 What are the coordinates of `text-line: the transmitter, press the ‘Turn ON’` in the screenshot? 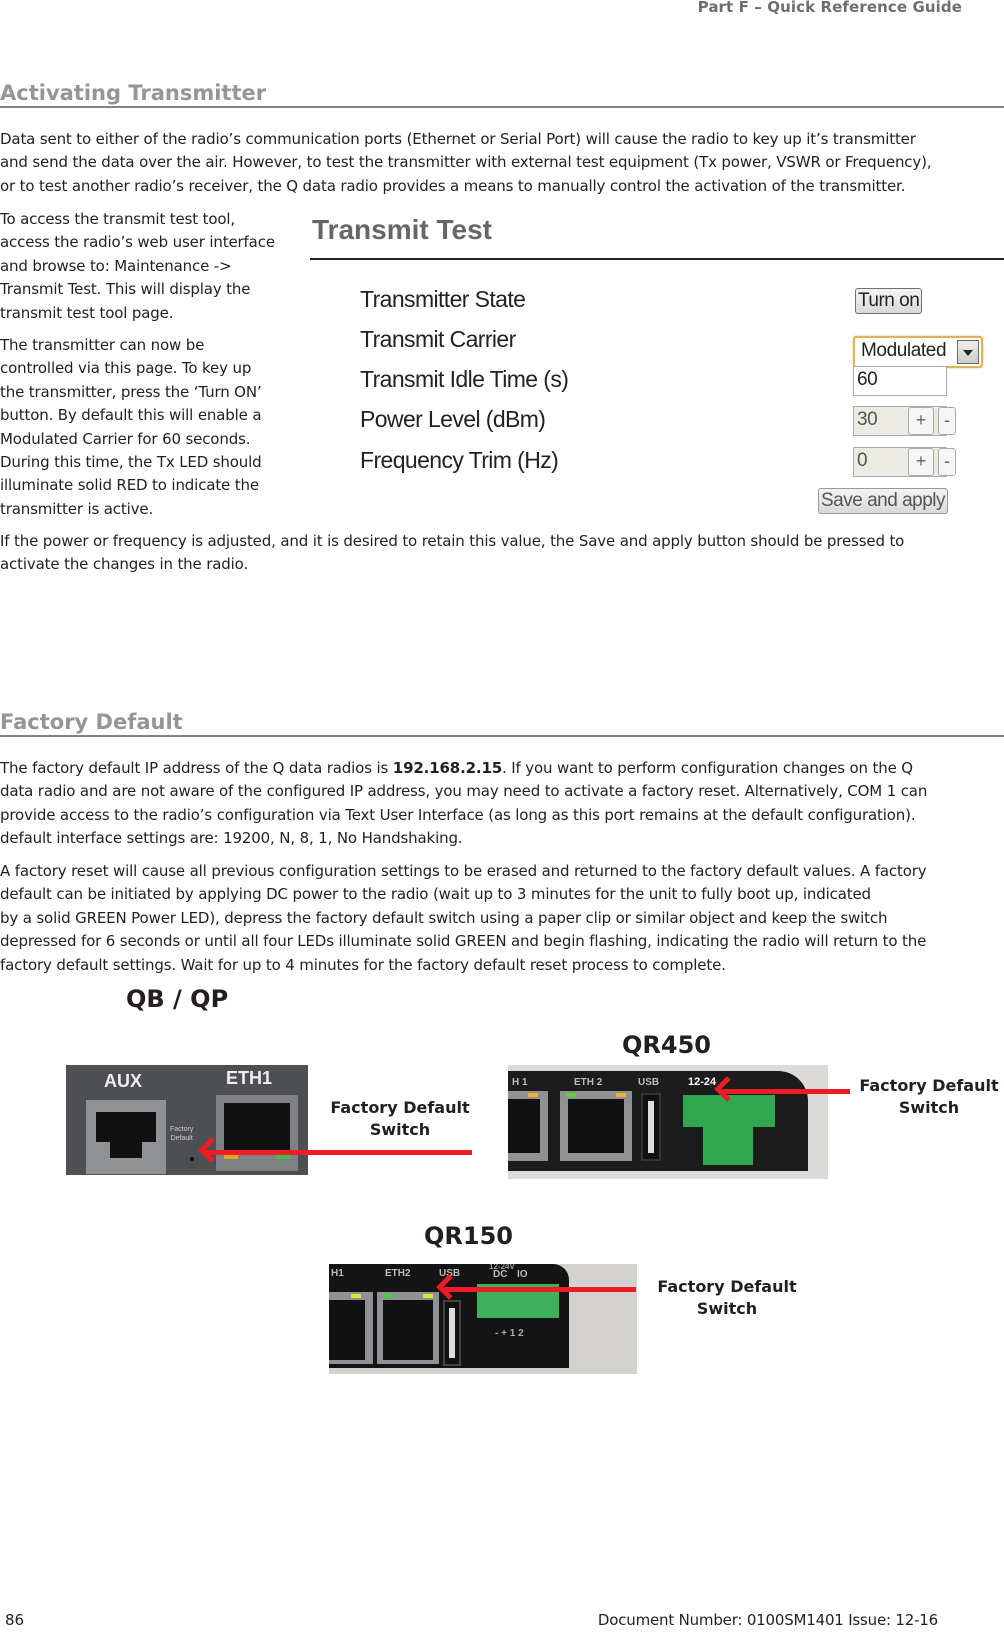 It's located at (131, 391).